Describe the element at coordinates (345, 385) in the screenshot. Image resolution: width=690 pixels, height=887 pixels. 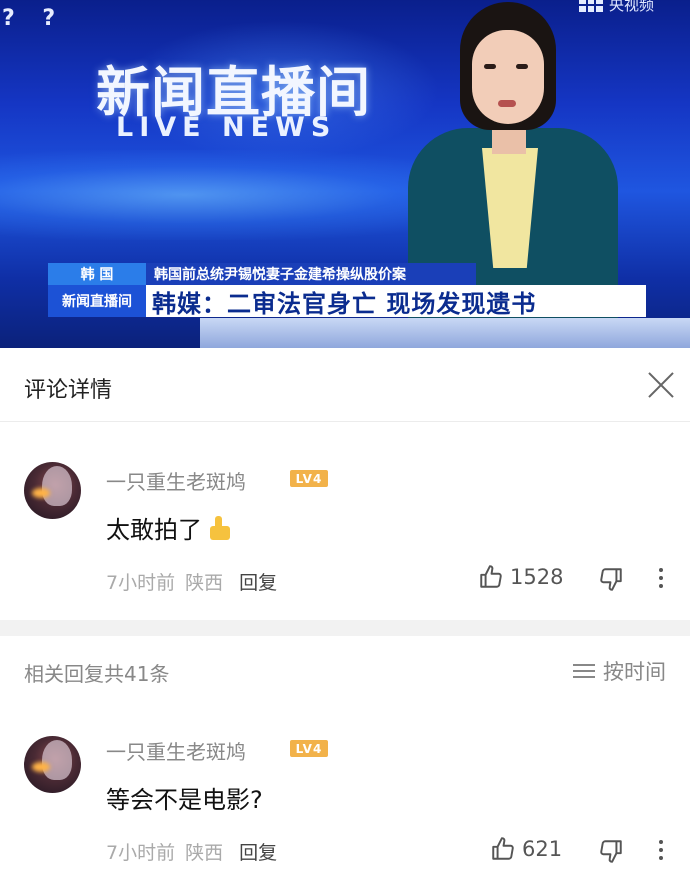
I see `comment-panel-header: 评论详情` at that location.